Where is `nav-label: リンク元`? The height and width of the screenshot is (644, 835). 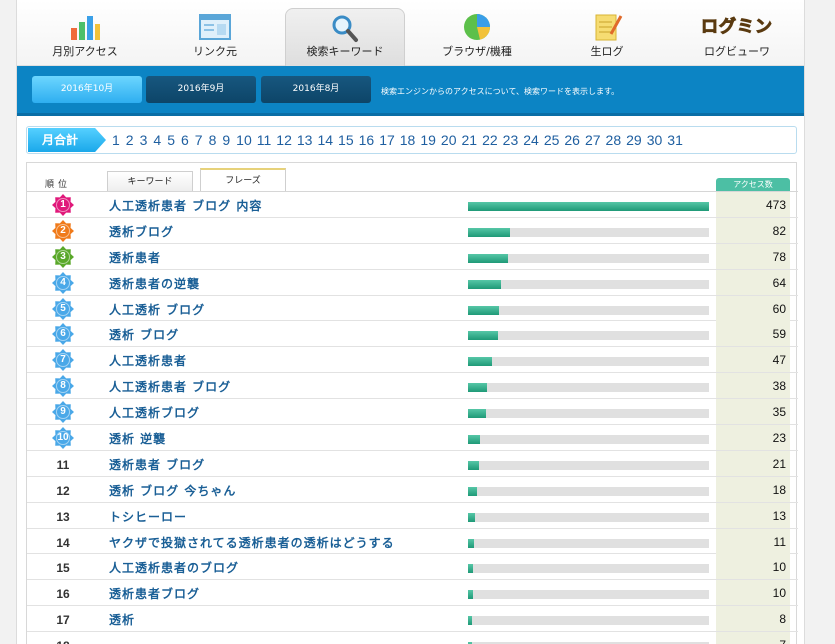 nav-label: リンク元 is located at coordinates (215, 51).